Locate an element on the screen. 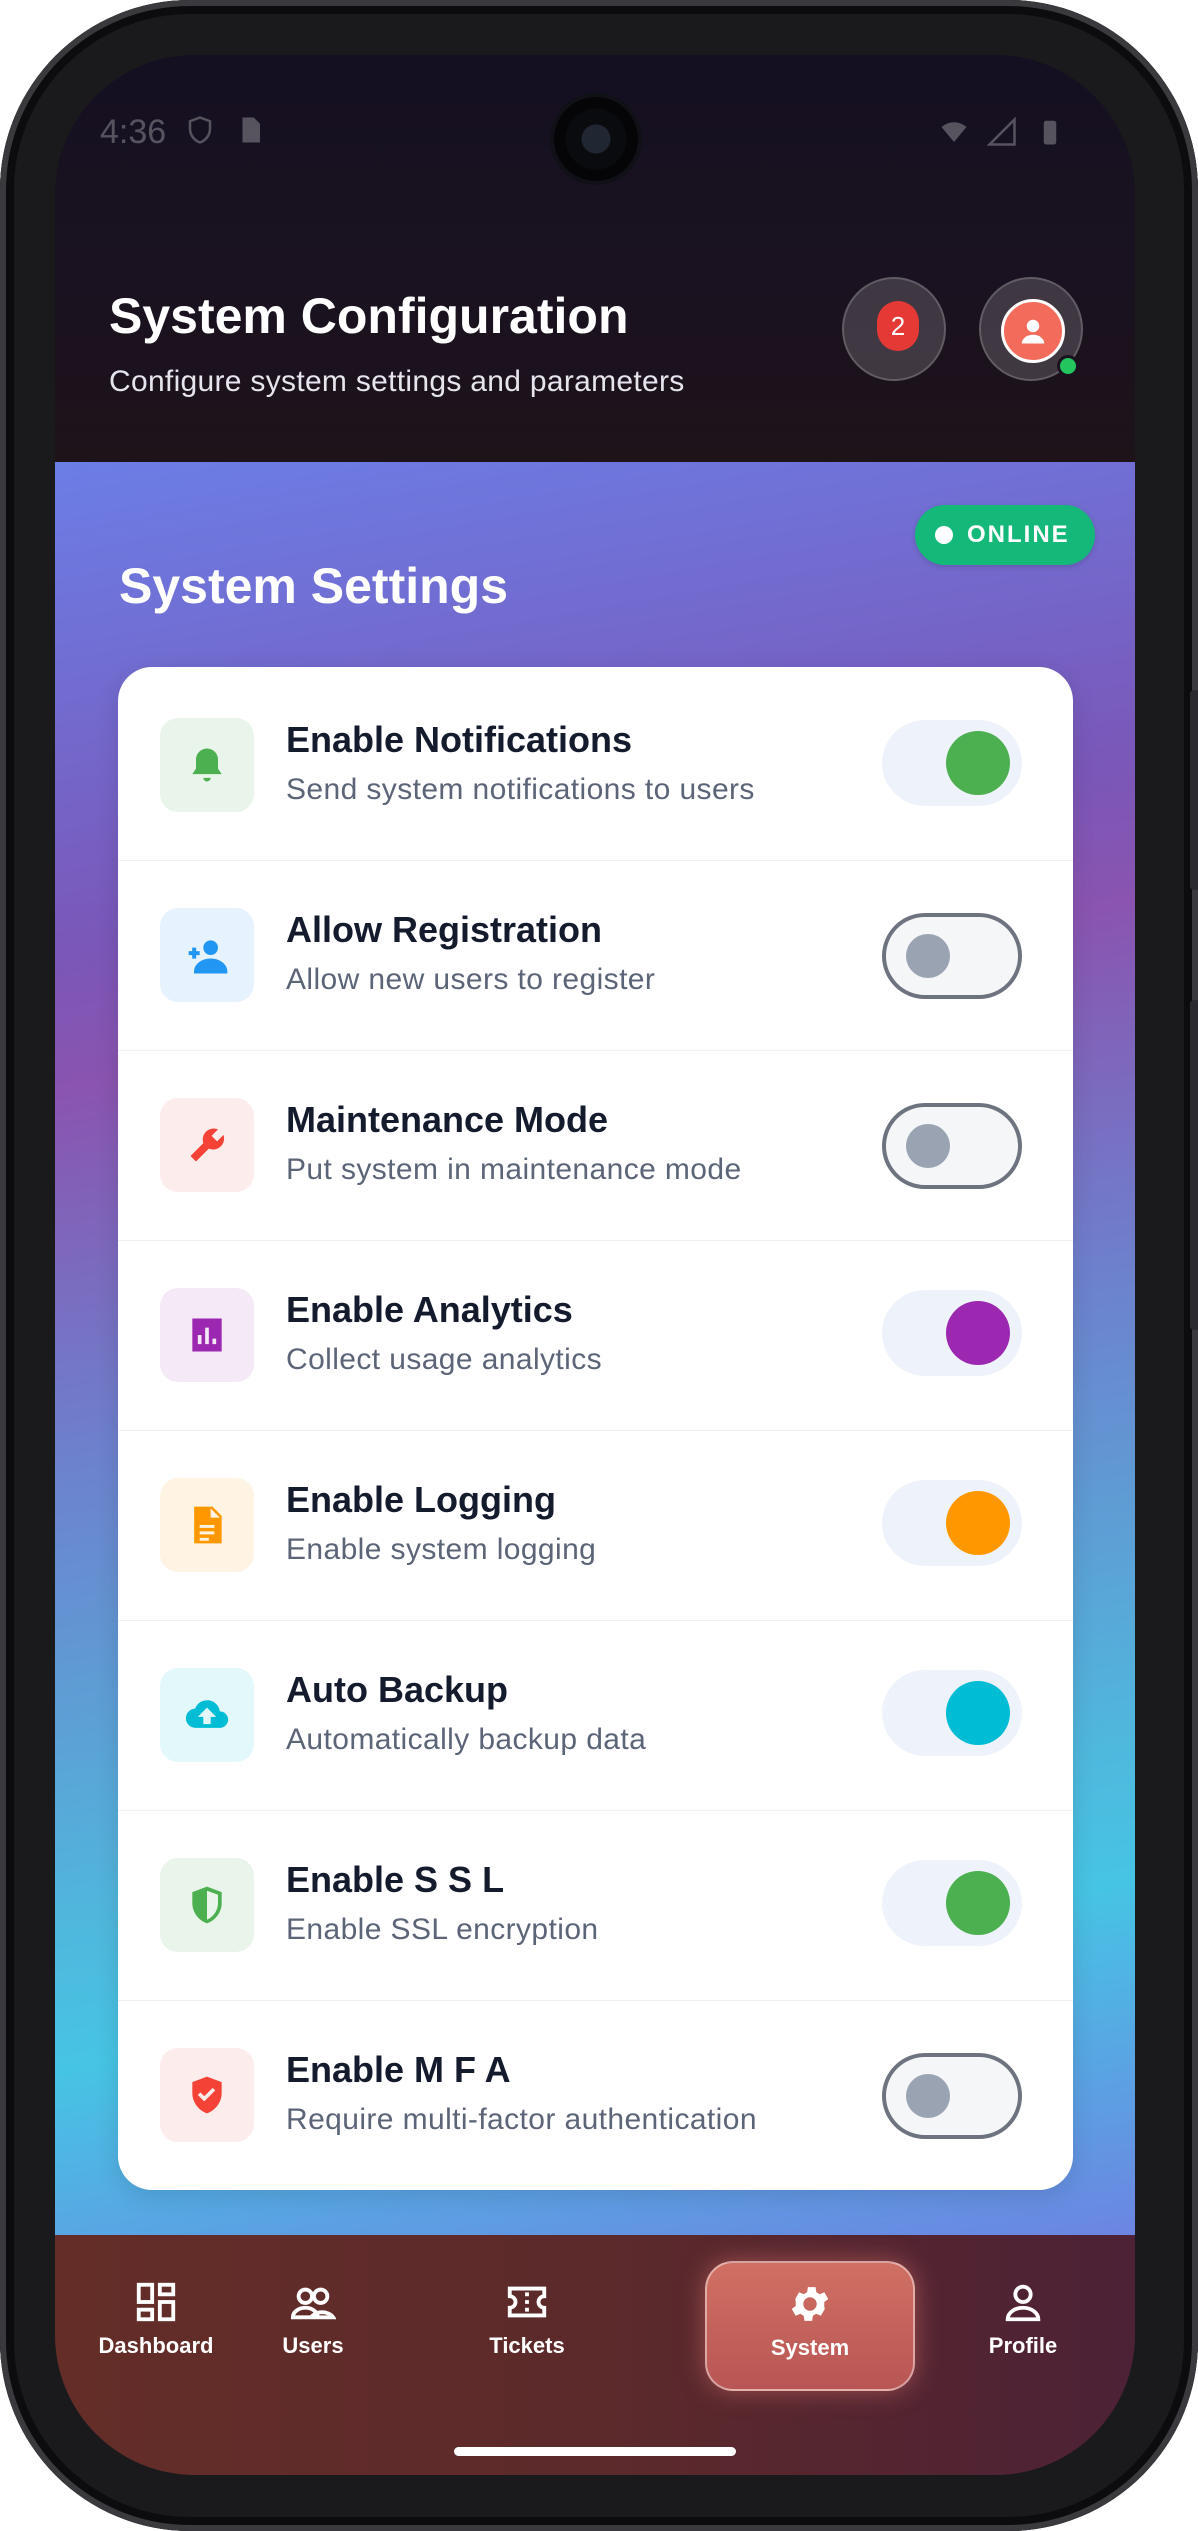 The width and height of the screenshot is (1198, 2531). page-title: System Configuration is located at coordinates (369, 316).